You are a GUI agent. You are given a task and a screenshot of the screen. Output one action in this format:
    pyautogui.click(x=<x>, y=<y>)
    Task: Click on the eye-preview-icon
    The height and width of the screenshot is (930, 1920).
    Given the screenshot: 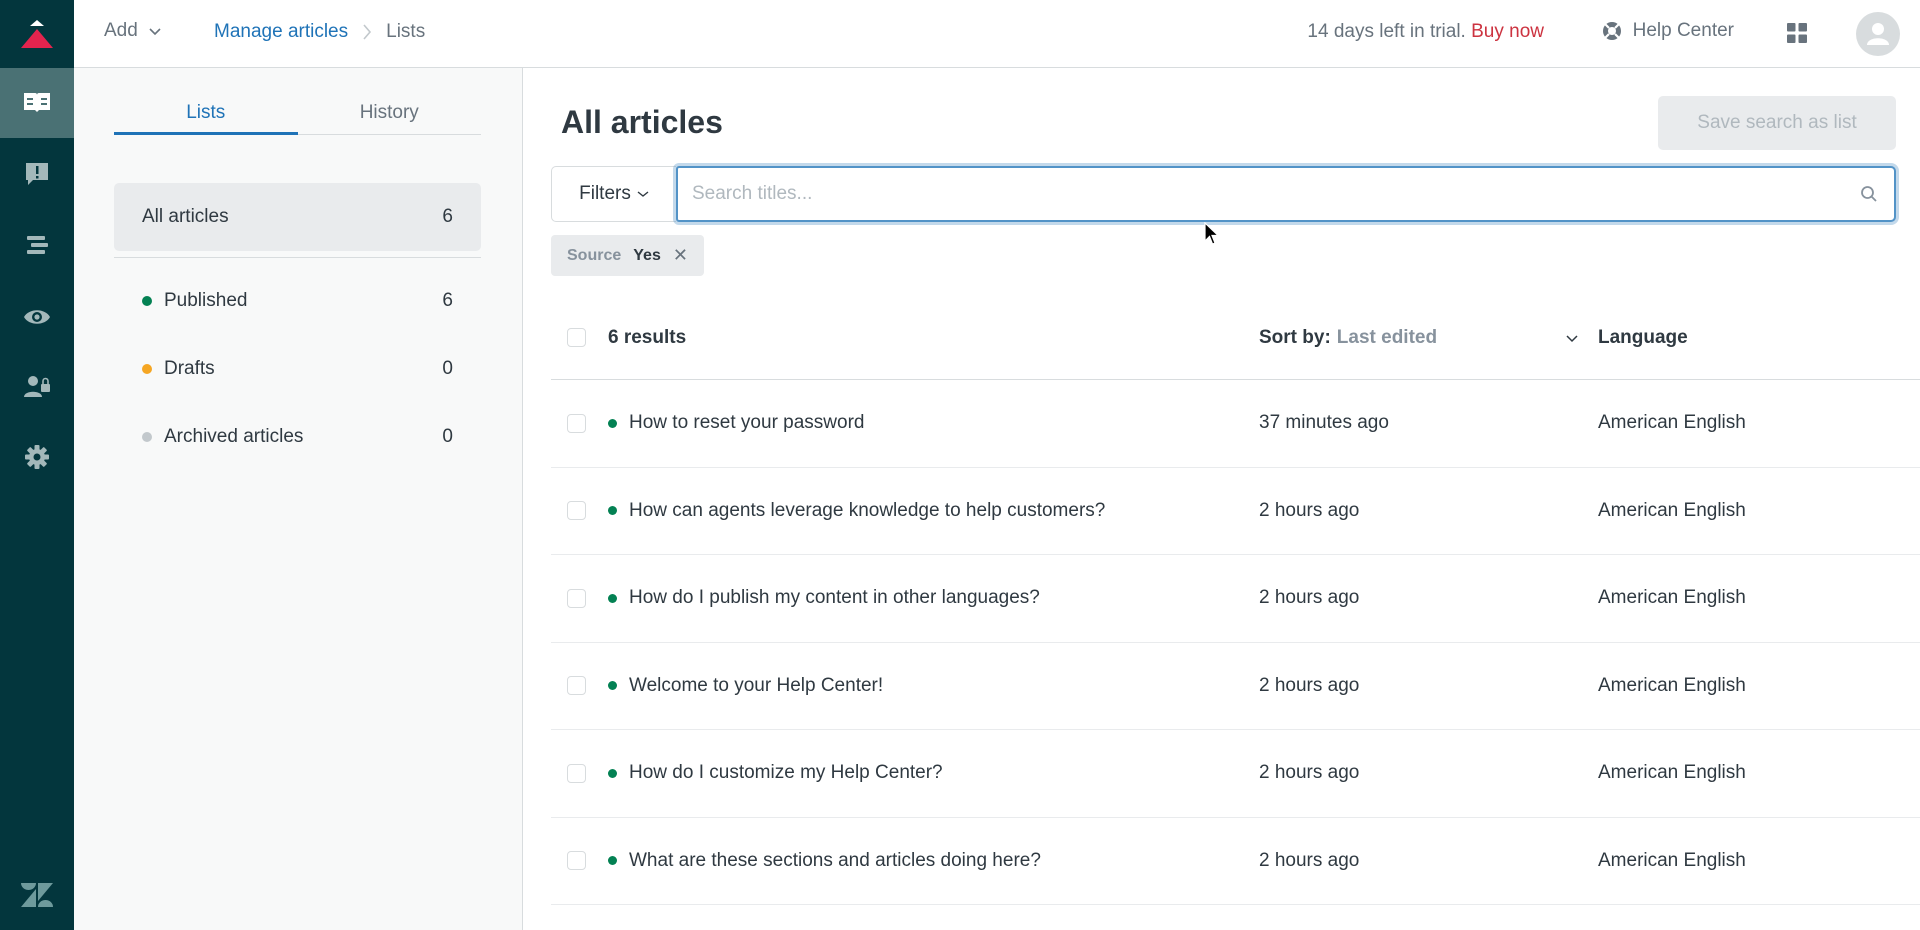 What is the action you would take?
    pyautogui.click(x=37, y=317)
    